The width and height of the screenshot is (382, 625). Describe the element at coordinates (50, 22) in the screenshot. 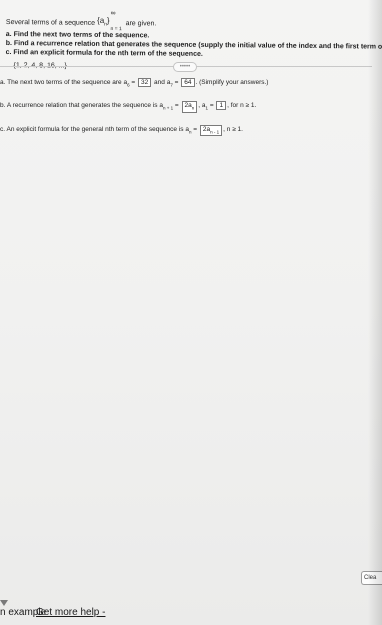

I see `intro-text-before: Several terms of a sequence` at that location.